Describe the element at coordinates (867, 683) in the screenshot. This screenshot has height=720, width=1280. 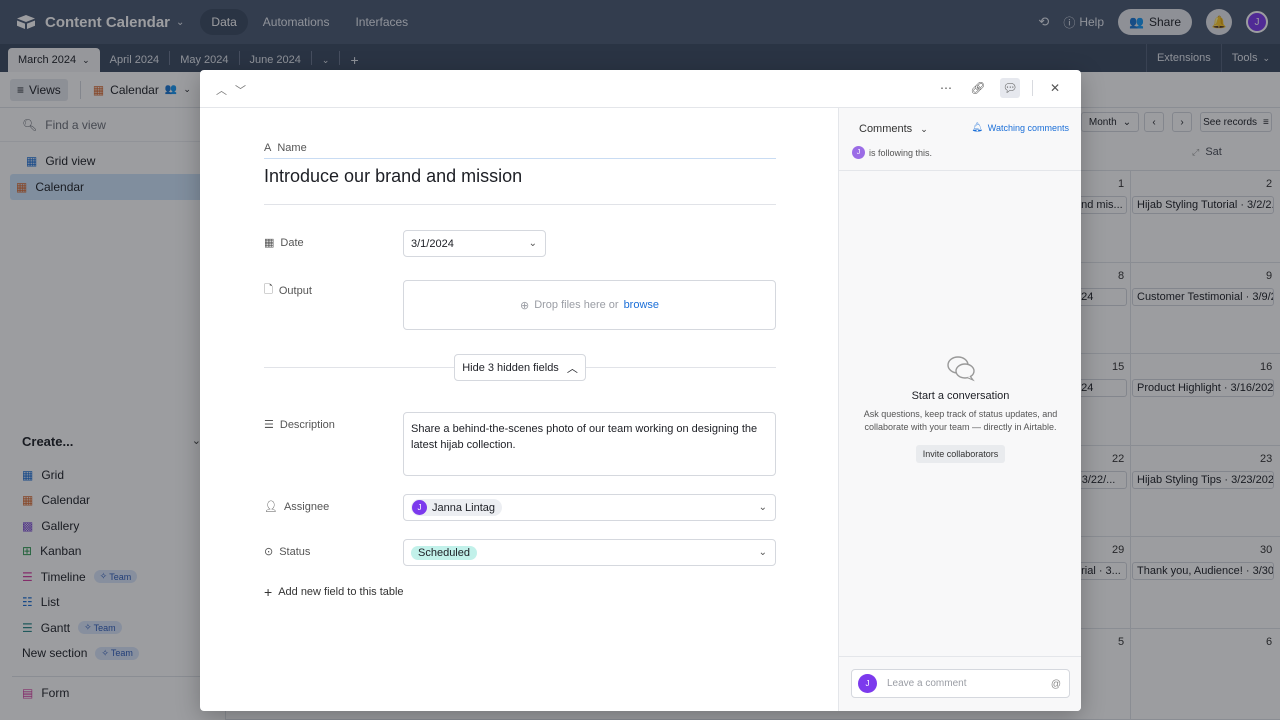
I see `commenter-avatar: J` at that location.